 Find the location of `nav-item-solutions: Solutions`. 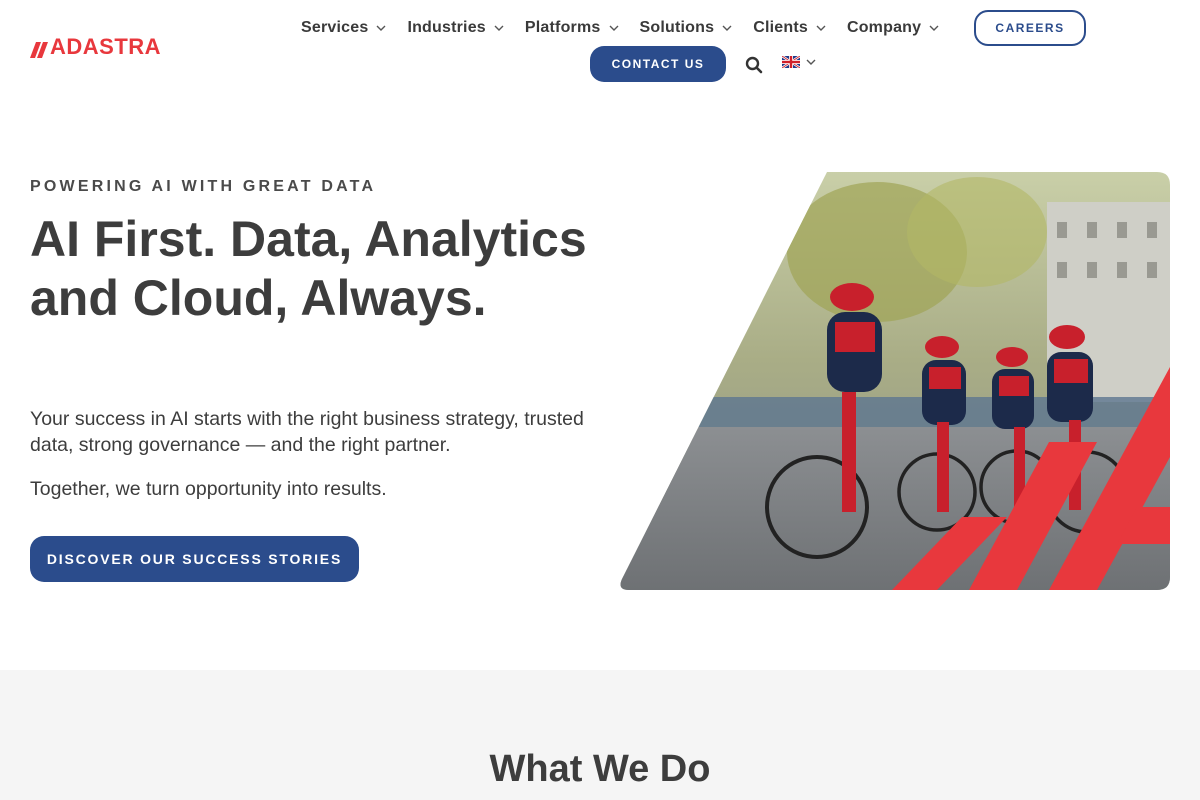

nav-item-solutions: Solutions is located at coordinates (686, 28).